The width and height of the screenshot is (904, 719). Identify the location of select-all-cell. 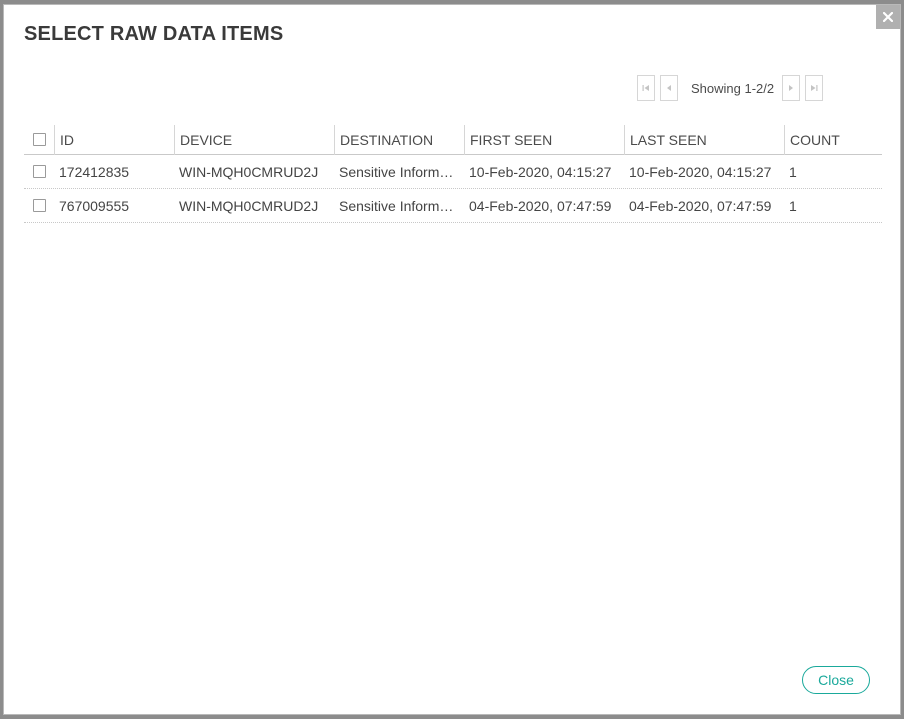
(39, 140).